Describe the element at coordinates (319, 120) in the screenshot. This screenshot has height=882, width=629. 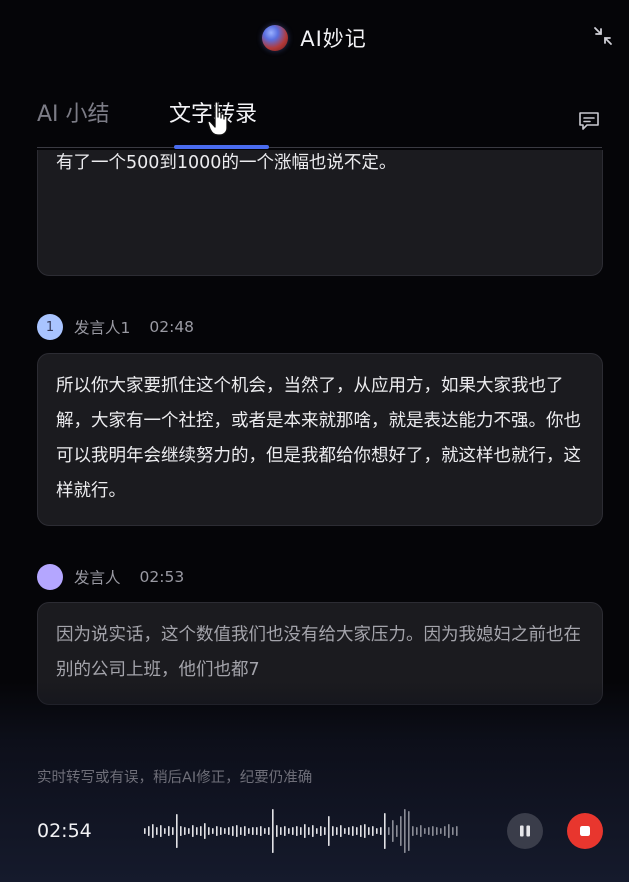
I see `tab-bar: AI 小结 文字转录` at that location.